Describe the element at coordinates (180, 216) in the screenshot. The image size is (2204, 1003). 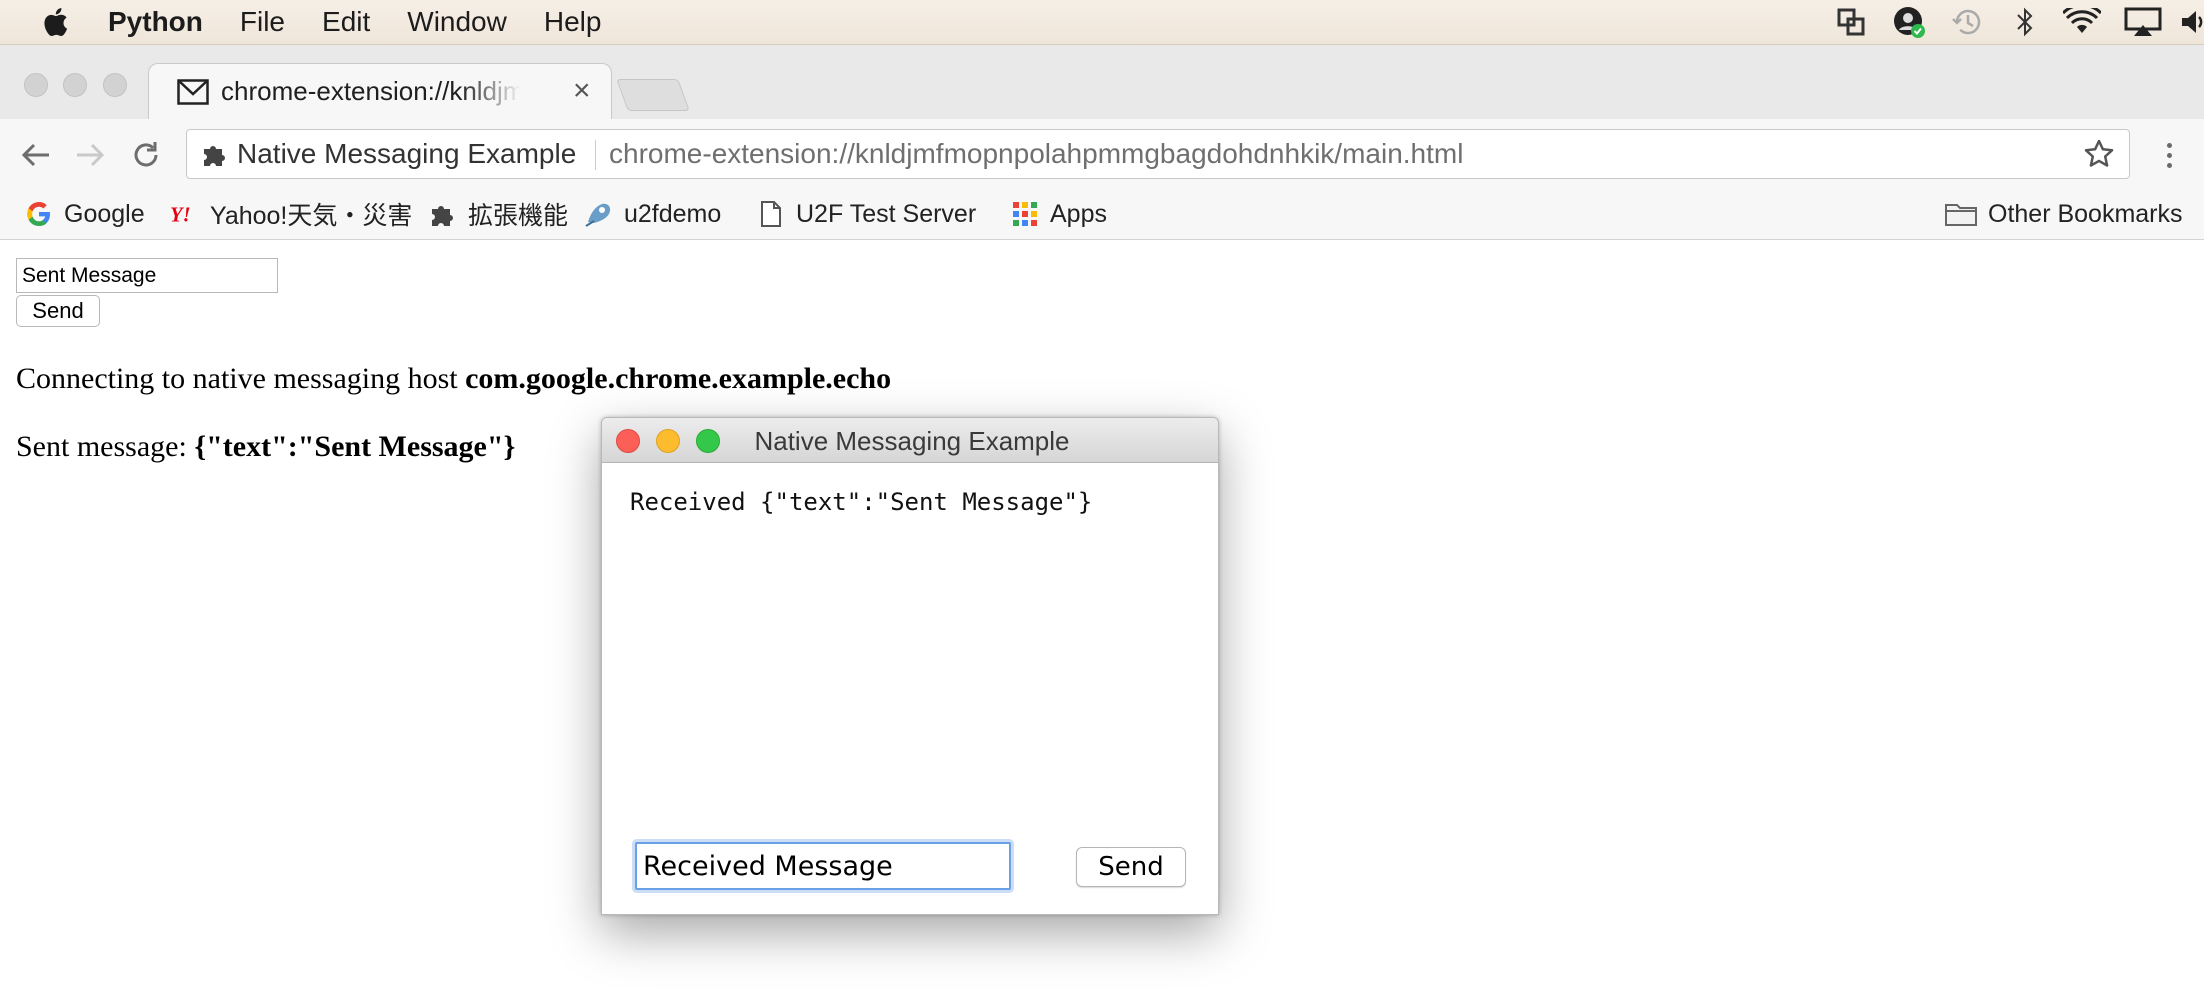
I see `svg-text: Y!` at that location.